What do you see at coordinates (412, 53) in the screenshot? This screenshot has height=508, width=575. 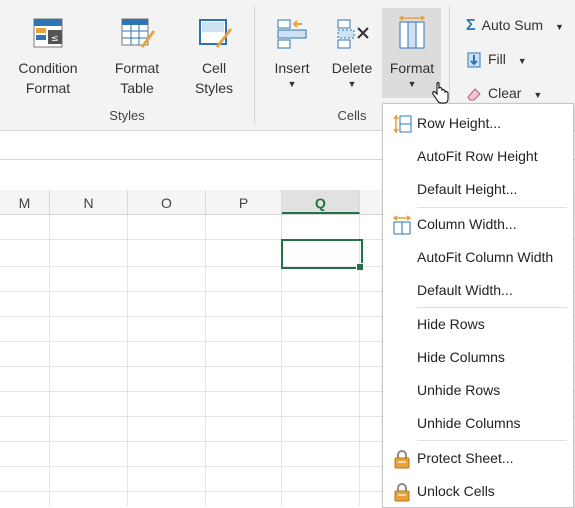 I see `format-button: Format ▼` at bounding box center [412, 53].